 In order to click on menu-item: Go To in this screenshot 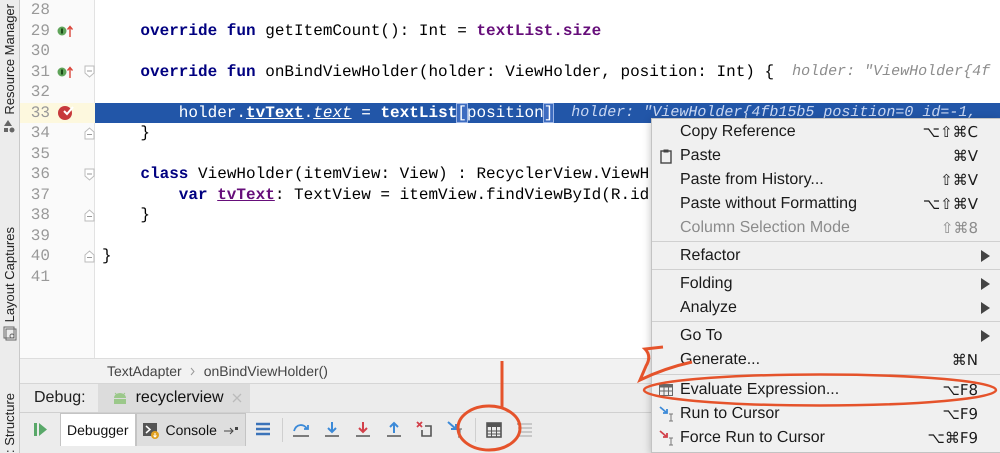, I will do `click(826, 336)`.